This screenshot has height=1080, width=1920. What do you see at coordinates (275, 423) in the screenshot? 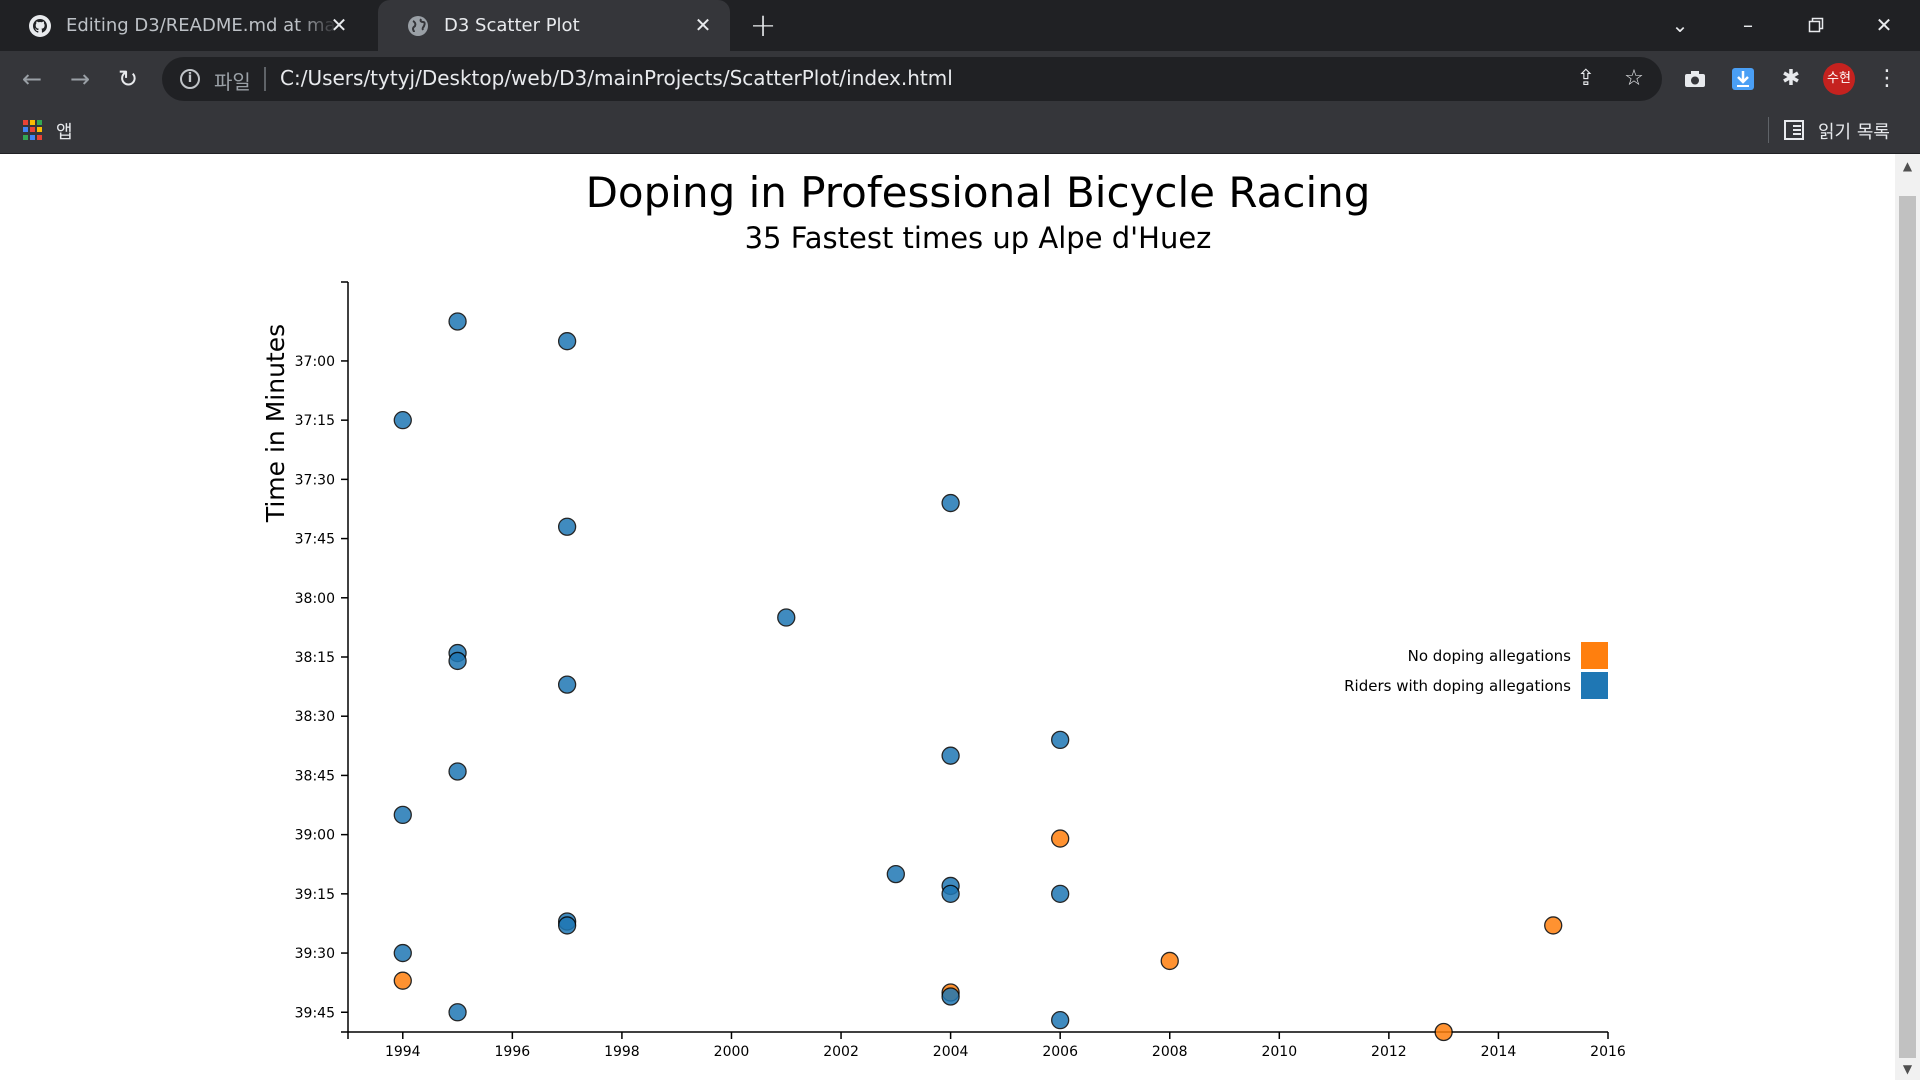
I see `y-axis-label: Time in Minutes` at bounding box center [275, 423].